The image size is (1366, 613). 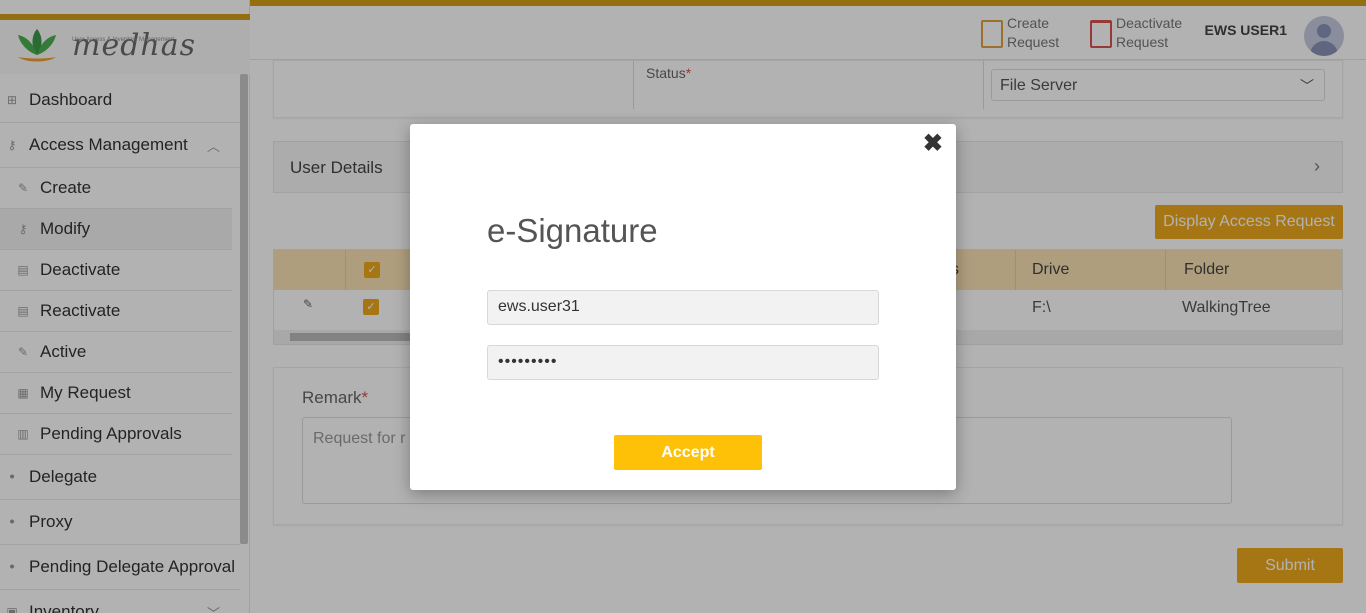 What do you see at coordinates (933, 144) in the screenshot?
I see `close-icon: ✖` at bounding box center [933, 144].